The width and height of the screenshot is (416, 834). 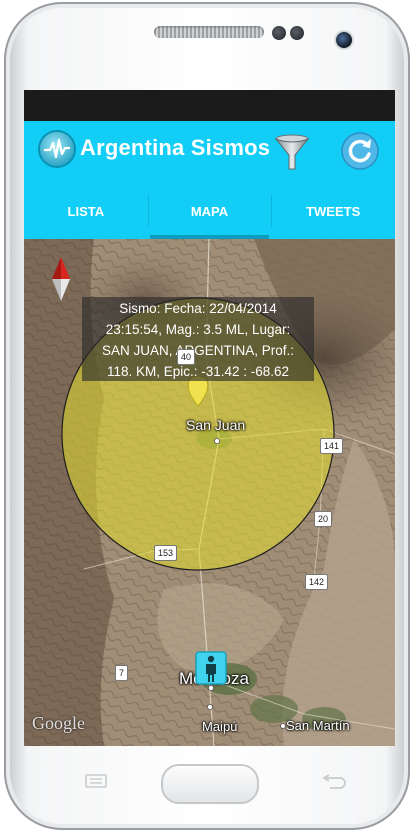 I want to click on filter-funnel-icon, so click(x=292, y=153).